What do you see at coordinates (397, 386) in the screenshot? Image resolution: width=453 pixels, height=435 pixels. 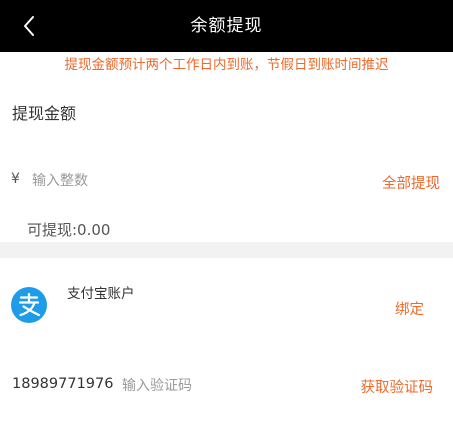 I see `get-code-button: 获取验证码` at bounding box center [397, 386].